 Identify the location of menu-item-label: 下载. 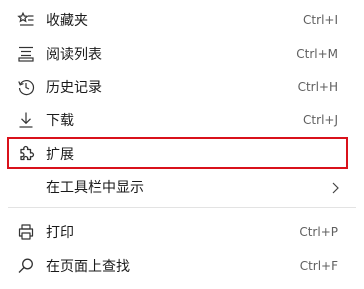
(60, 121).